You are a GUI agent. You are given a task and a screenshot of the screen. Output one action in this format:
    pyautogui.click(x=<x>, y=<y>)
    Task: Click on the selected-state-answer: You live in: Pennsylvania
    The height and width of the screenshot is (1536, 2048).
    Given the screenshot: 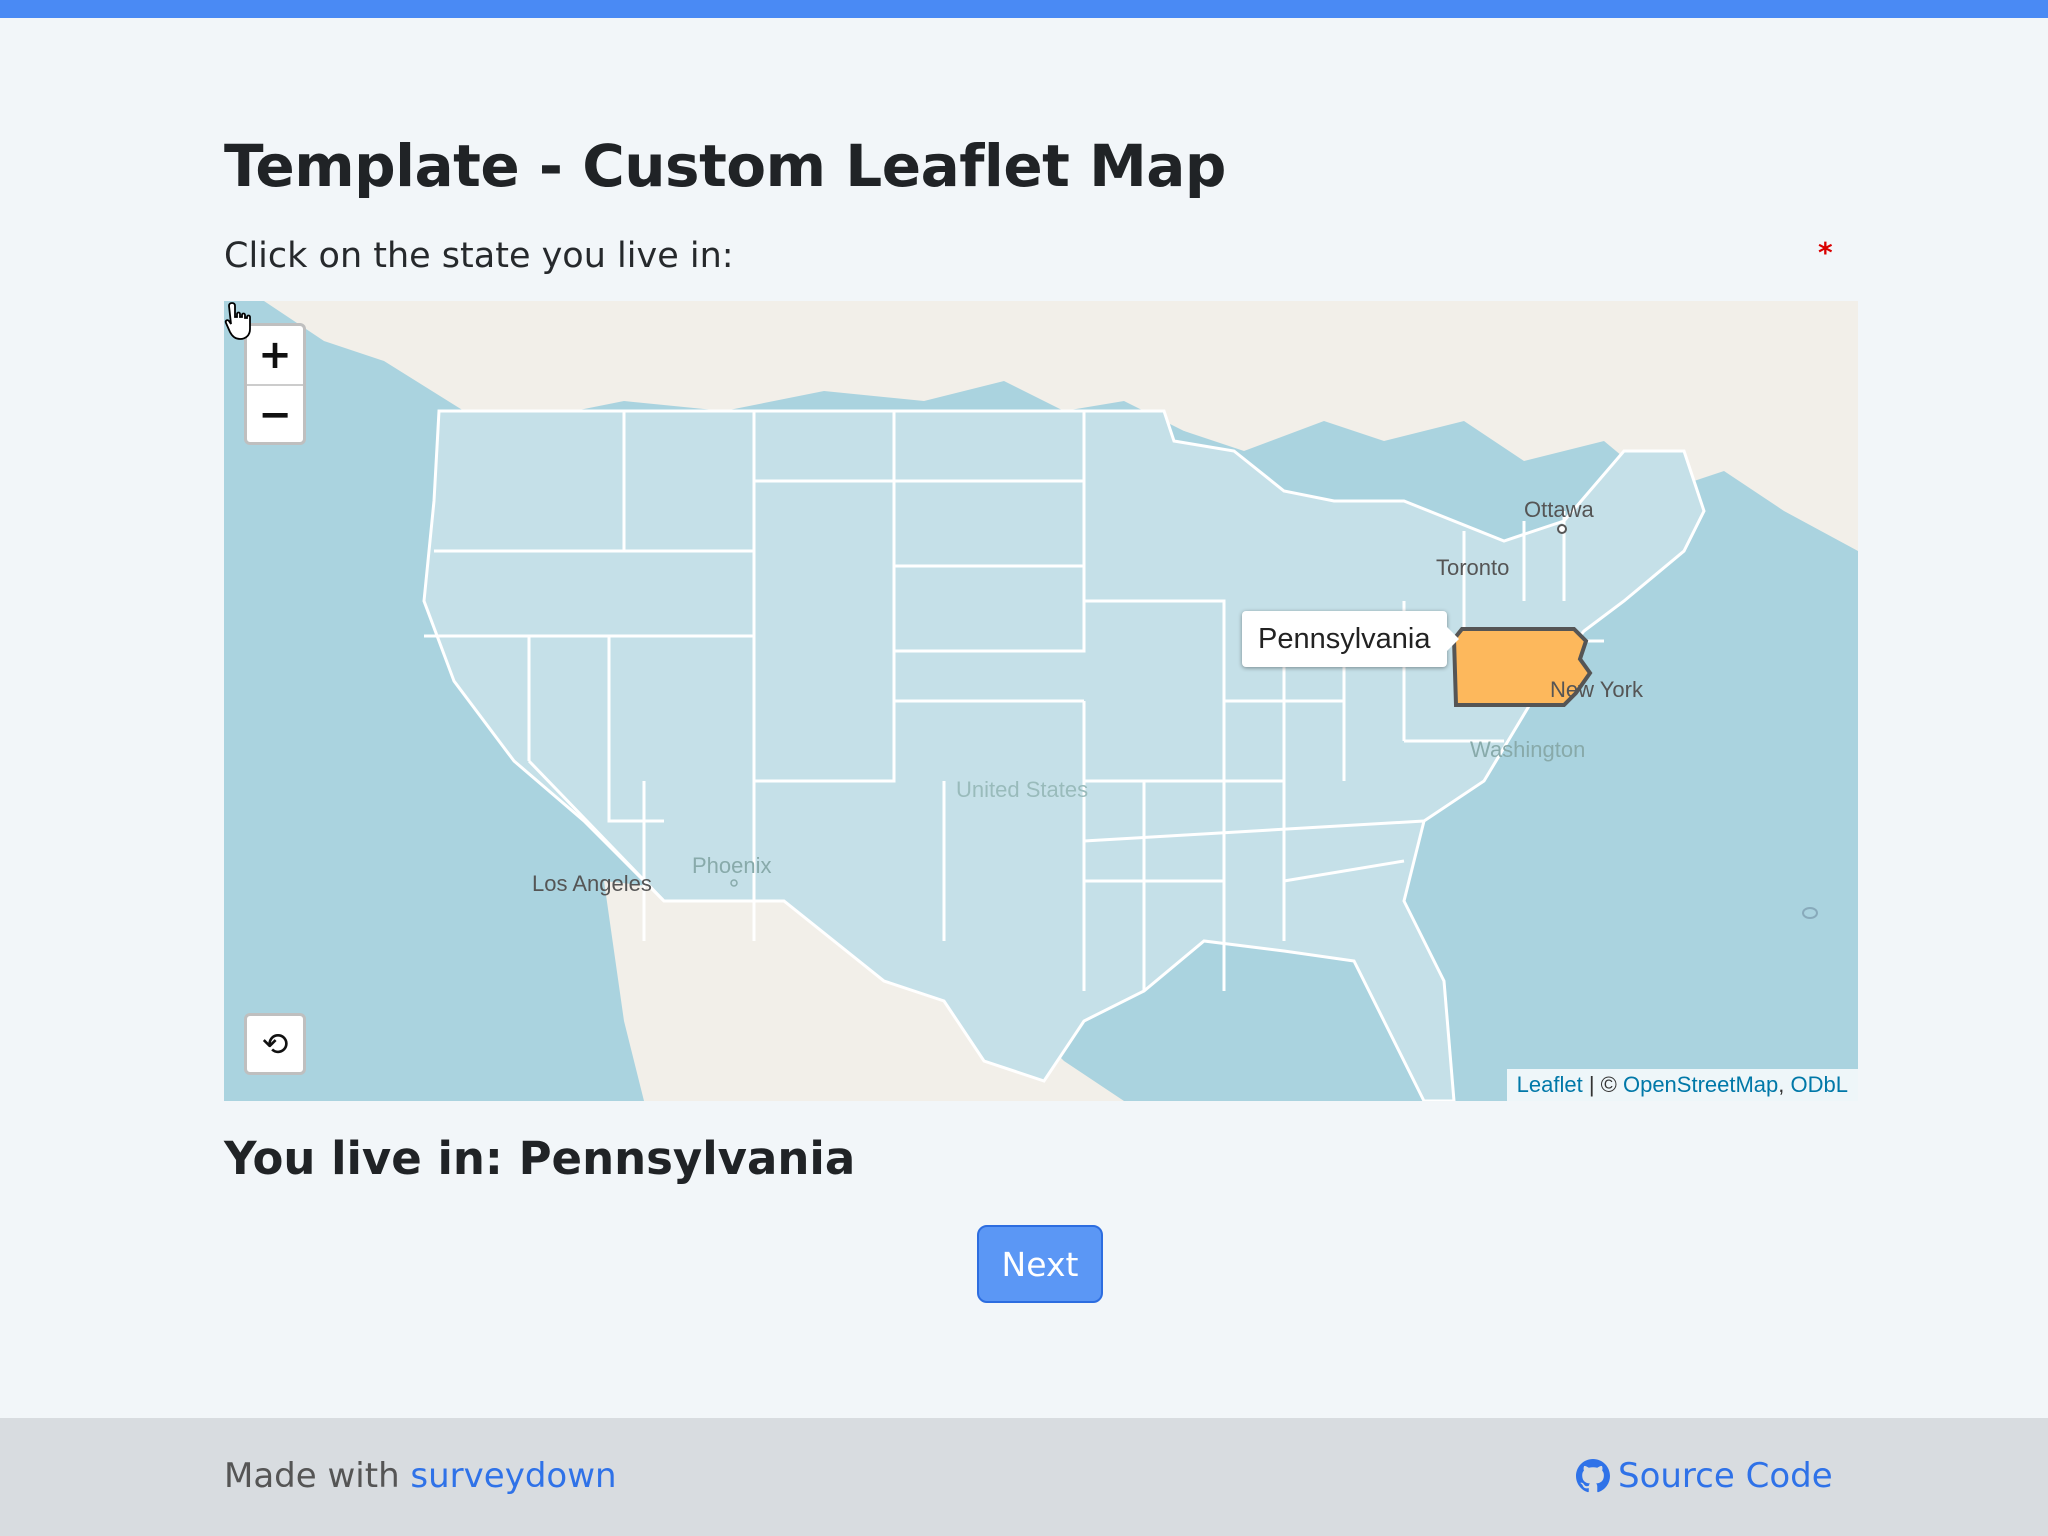 What is the action you would take?
    pyautogui.click(x=540, y=1158)
    